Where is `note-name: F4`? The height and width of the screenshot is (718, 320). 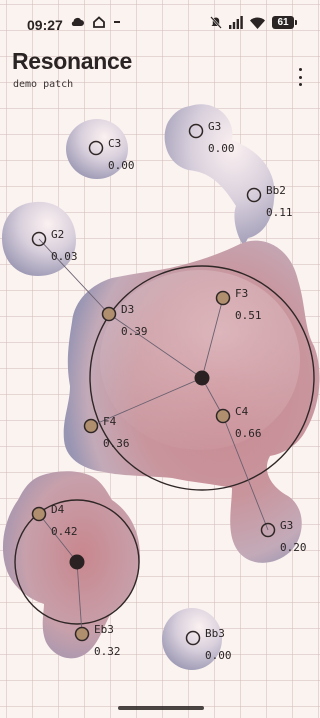
note-name: F4 is located at coordinates (110, 421).